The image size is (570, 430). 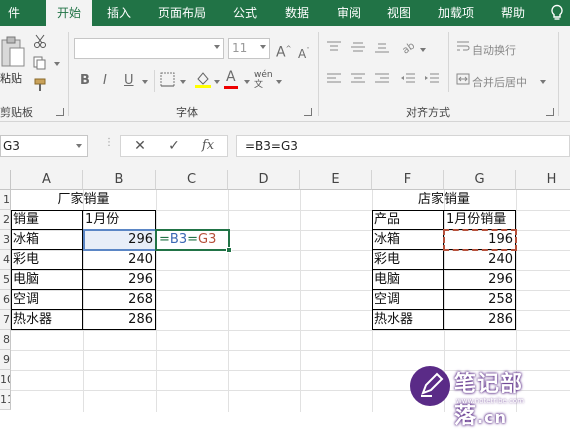 I want to click on fill-handle, so click(x=229, y=250).